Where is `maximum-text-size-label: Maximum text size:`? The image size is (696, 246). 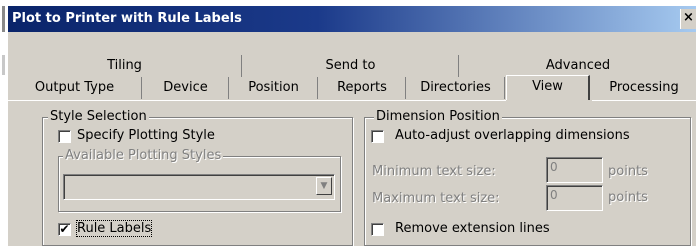
maximum-text-size-label: Maximum text size: is located at coordinates (436, 198).